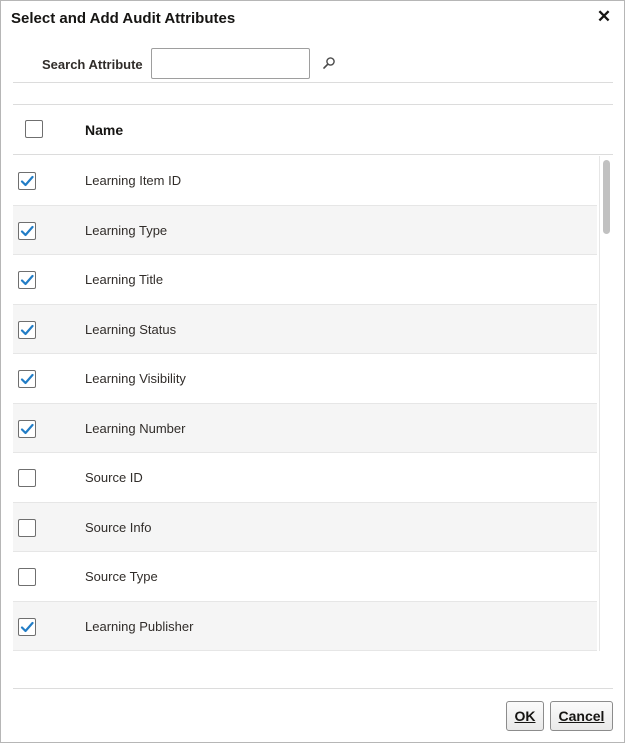  What do you see at coordinates (131, 329) in the screenshot?
I see `row-name: Learning Status` at bounding box center [131, 329].